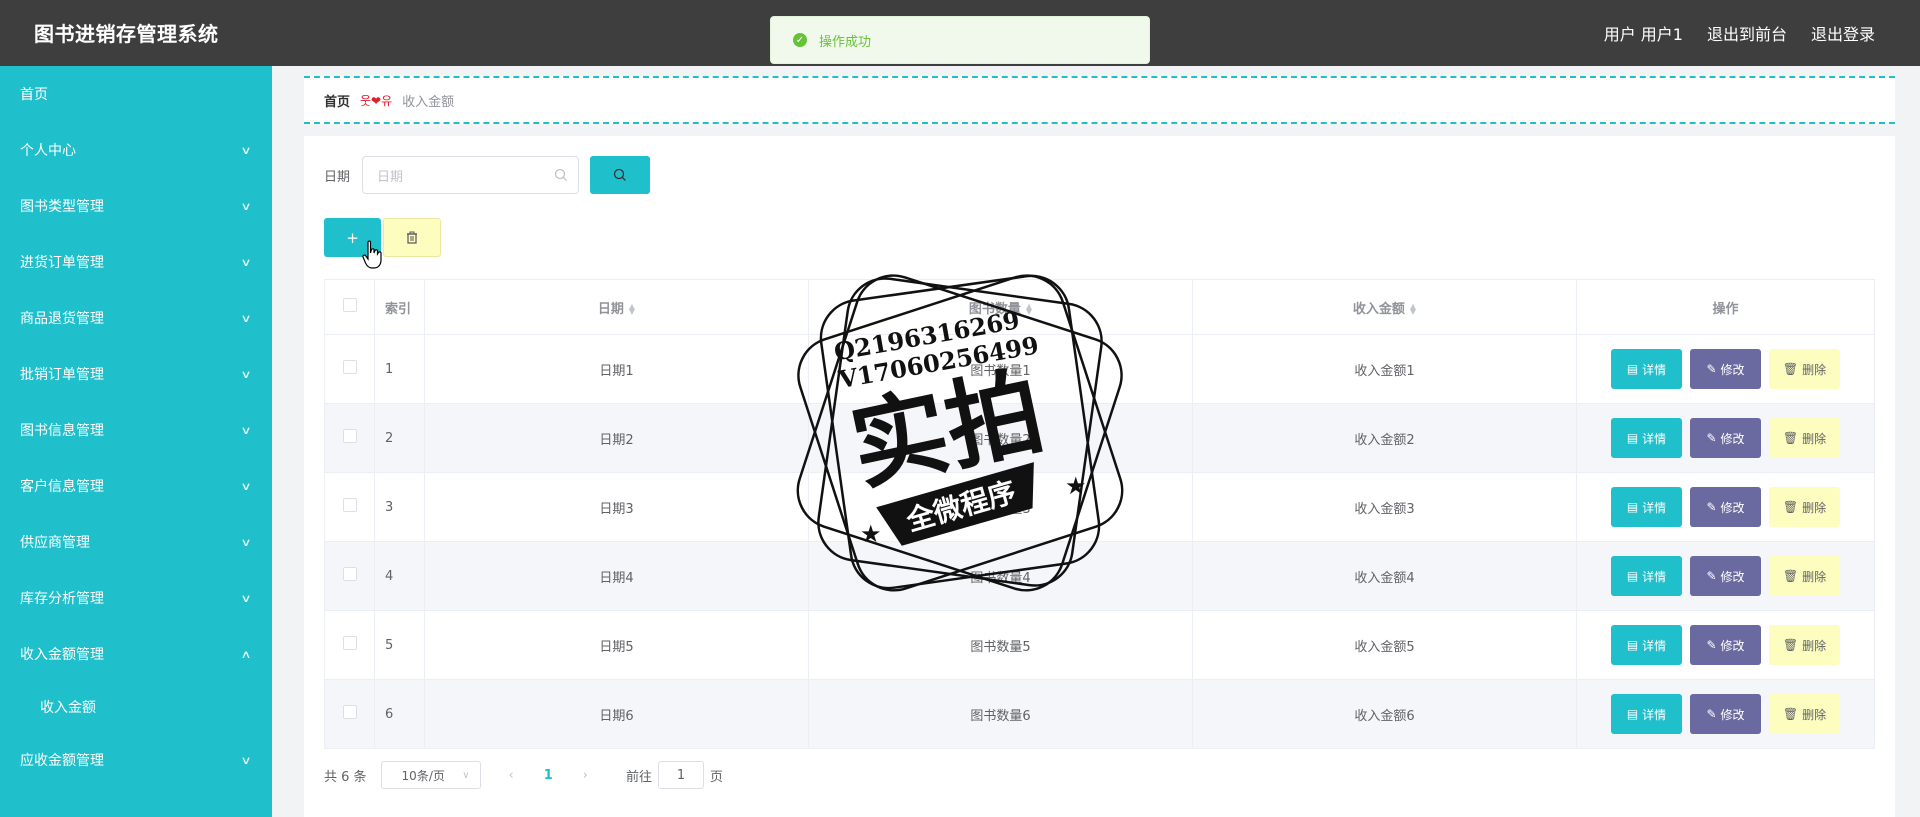 The width and height of the screenshot is (1920, 817). Describe the element at coordinates (136, 94) in the screenshot. I see `sidebar-item-home: 首页` at that location.